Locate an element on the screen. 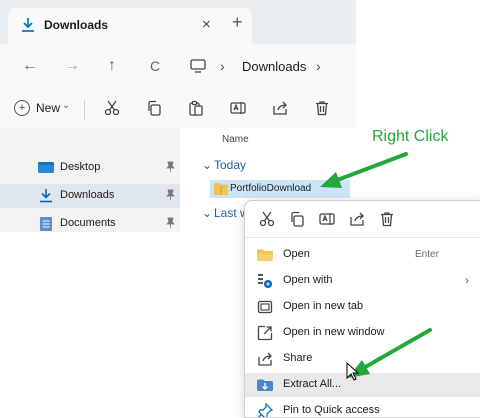 Image resolution: width=480 pixels, height=418 pixels. folder-icon is located at coordinates (265, 255).